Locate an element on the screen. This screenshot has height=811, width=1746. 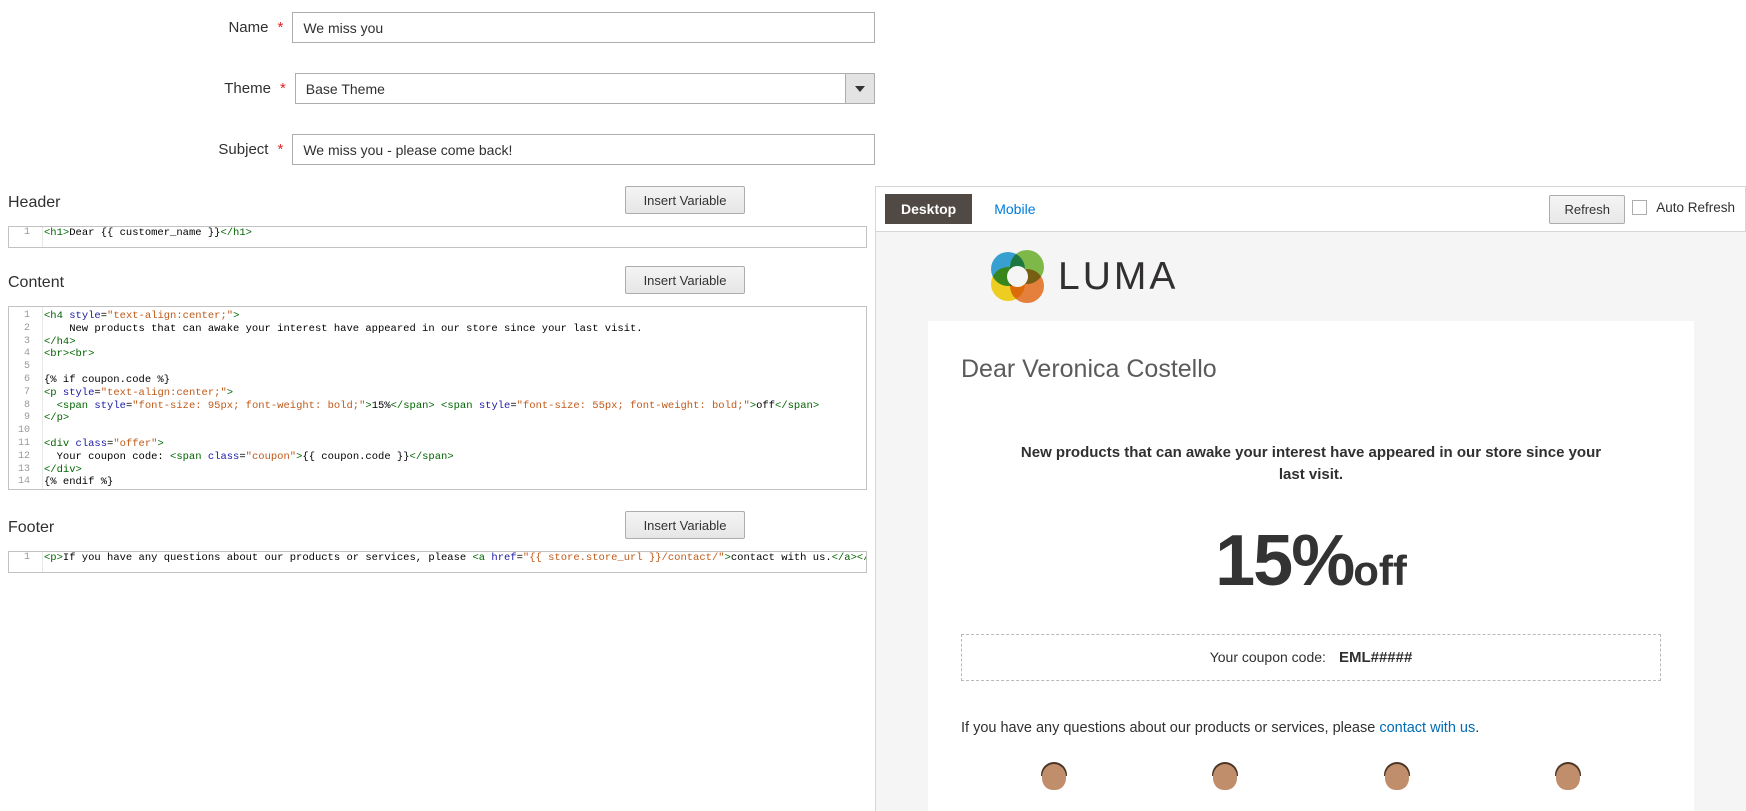
code-line: 6 {% if coupon.code %} is located at coordinates (437, 380).